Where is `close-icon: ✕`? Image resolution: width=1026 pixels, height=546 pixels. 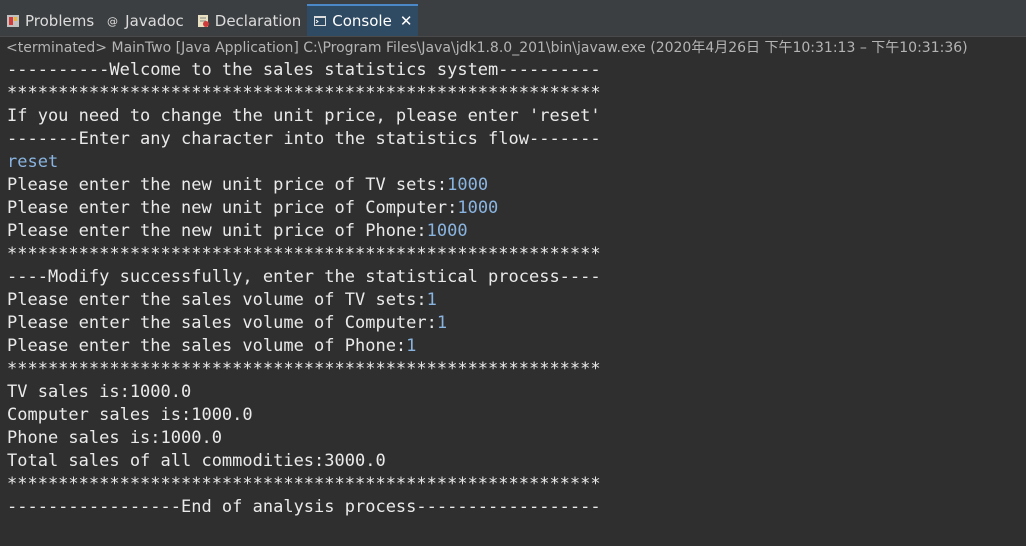 close-icon: ✕ is located at coordinates (406, 21).